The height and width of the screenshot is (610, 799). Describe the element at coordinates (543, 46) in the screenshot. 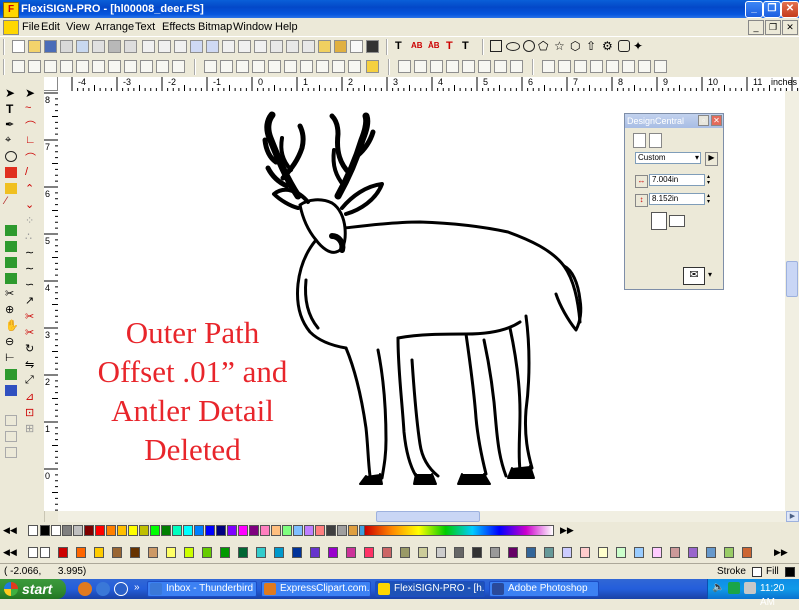

I see `pentagon-tool-icon: ⬠` at that location.